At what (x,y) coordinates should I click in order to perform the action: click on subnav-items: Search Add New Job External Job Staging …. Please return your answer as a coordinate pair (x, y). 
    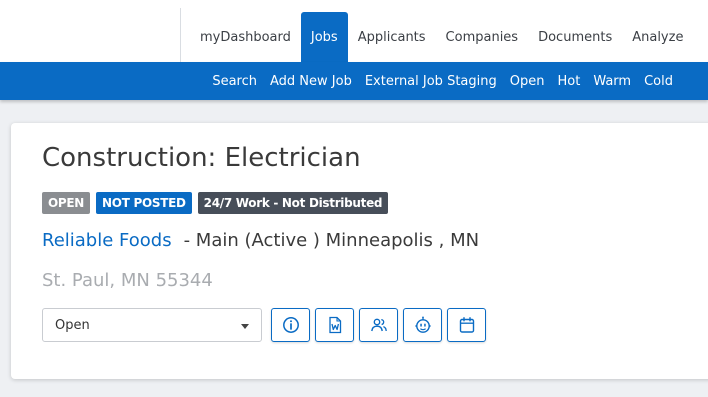
    Looking at the image, I should click on (442, 81).